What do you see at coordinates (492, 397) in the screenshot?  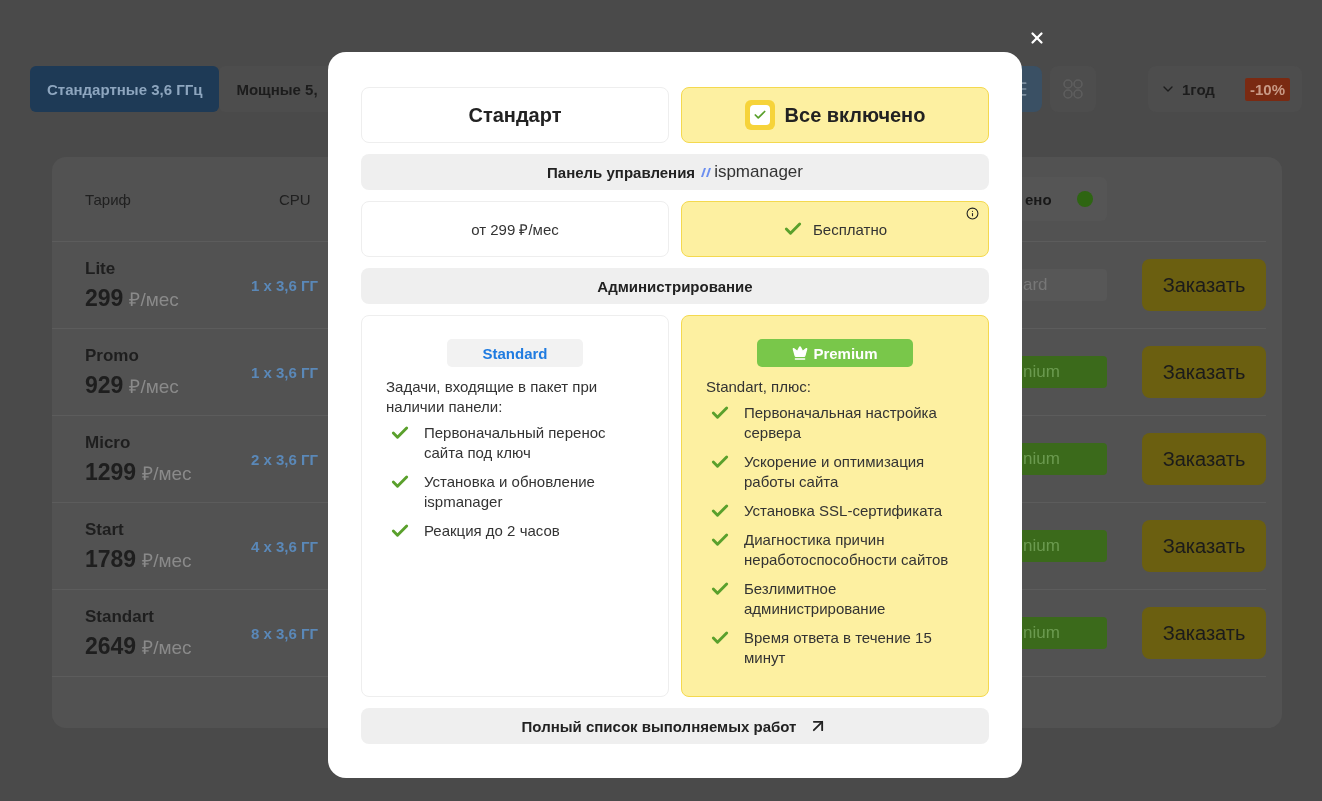 I see `tier-intro: Задачи, входящие в пакет при наличии панели:` at bounding box center [492, 397].